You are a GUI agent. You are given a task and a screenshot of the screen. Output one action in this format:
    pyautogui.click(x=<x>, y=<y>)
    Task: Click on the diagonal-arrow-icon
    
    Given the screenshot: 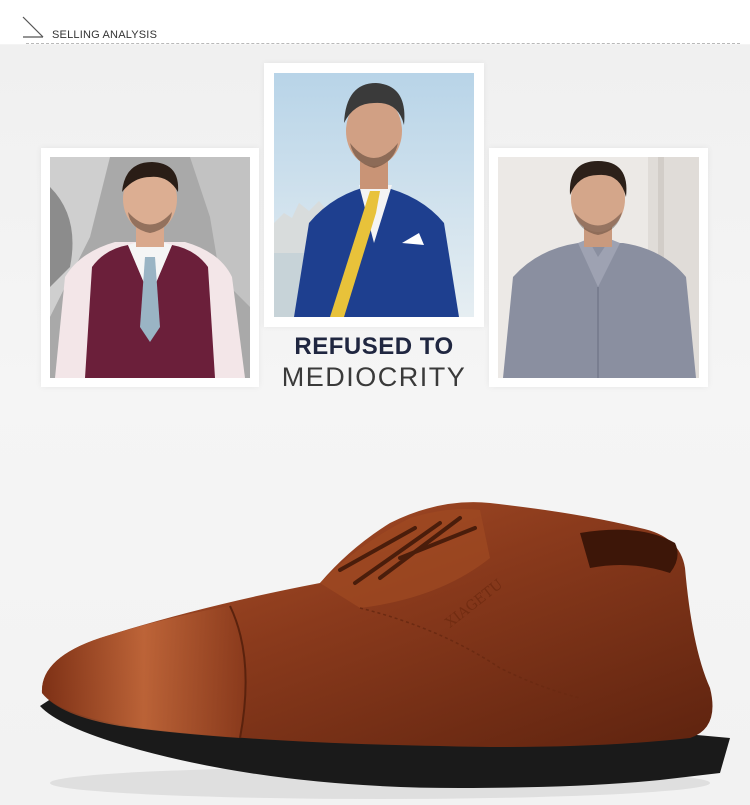 What is the action you would take?
    pyautogui.click(x=33, y=27)
    